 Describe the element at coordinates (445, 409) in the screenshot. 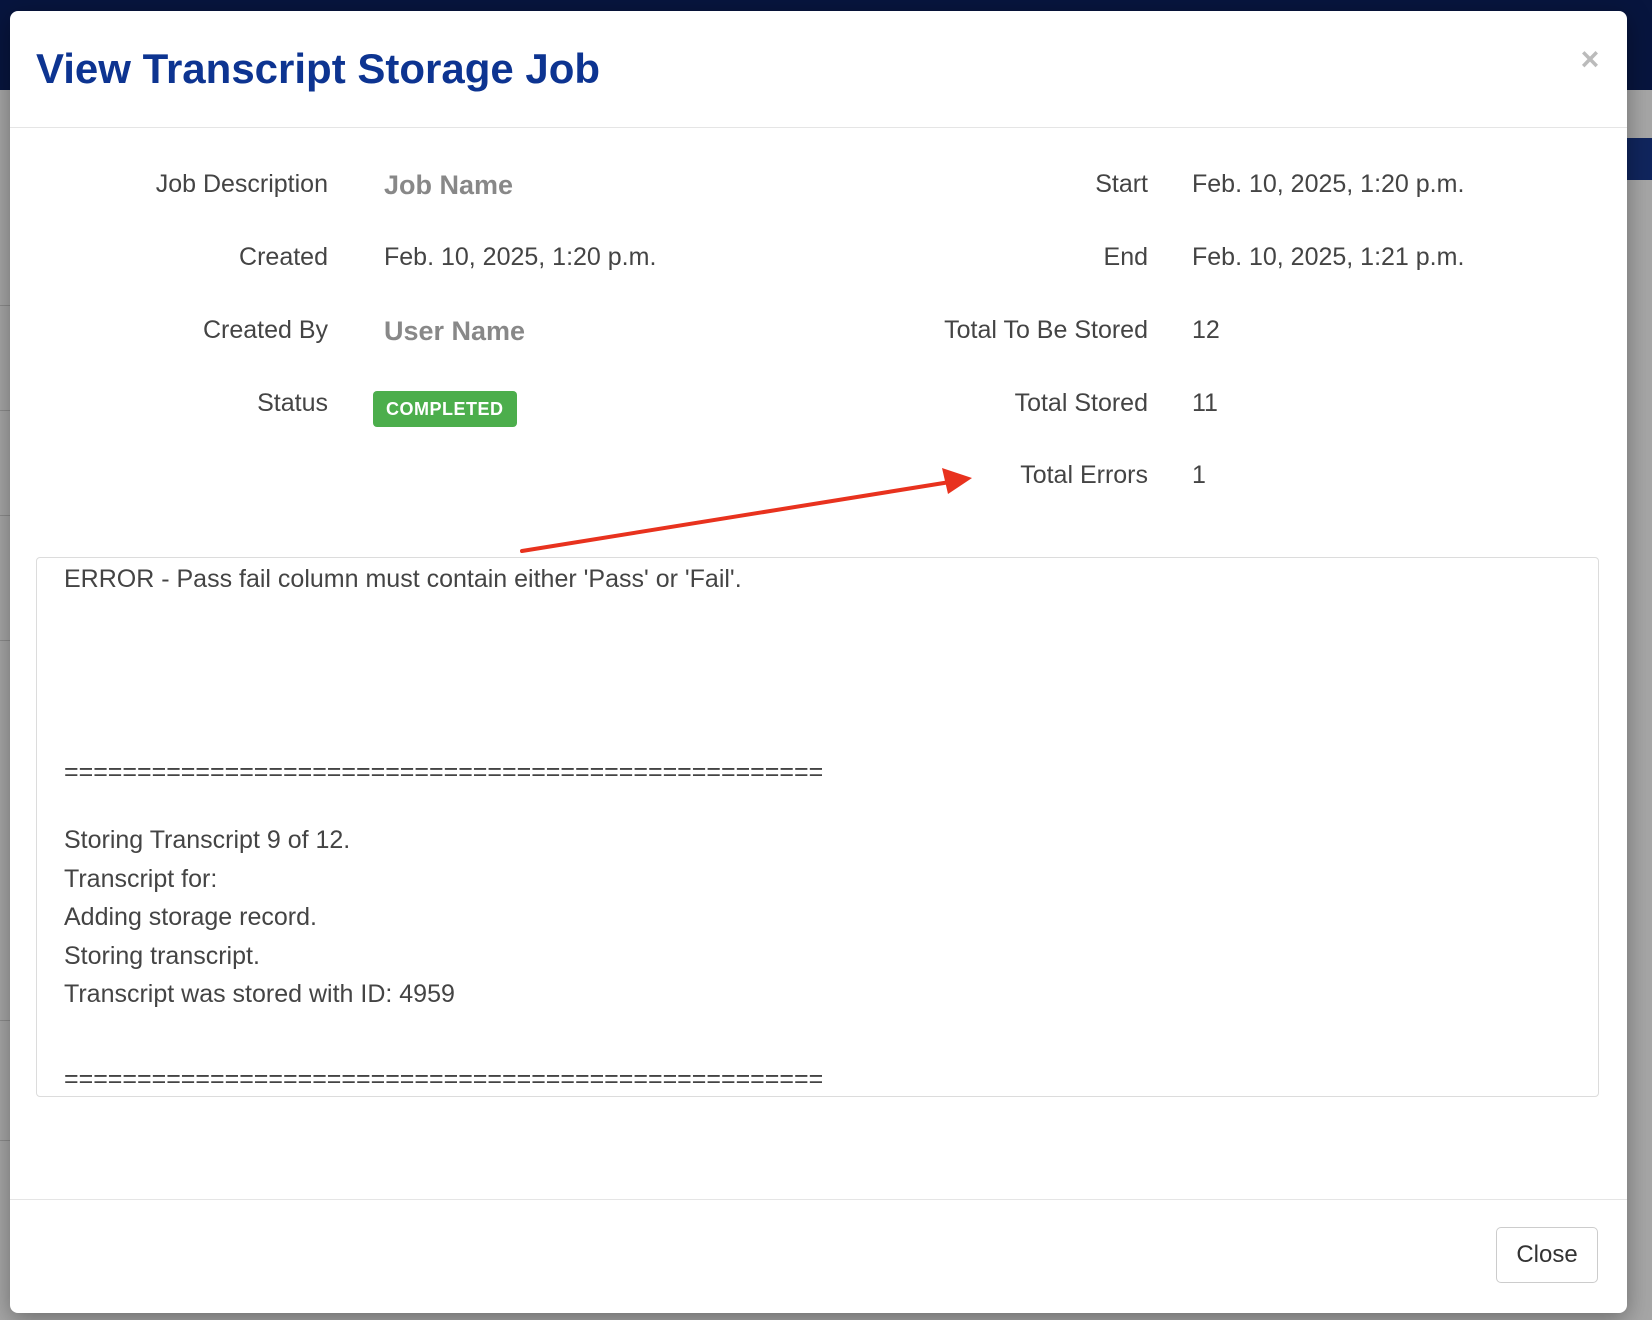

I see `status-badge: COMPLETED` at that location.